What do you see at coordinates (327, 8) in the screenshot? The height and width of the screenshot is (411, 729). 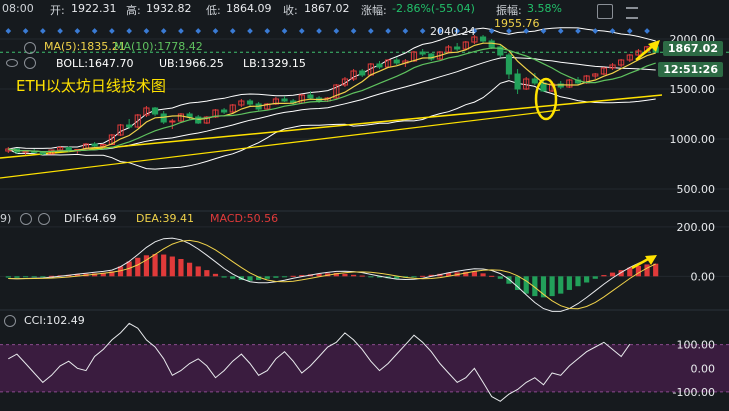 I see `close-value: 1867.02` at bounding box center [327, 8].